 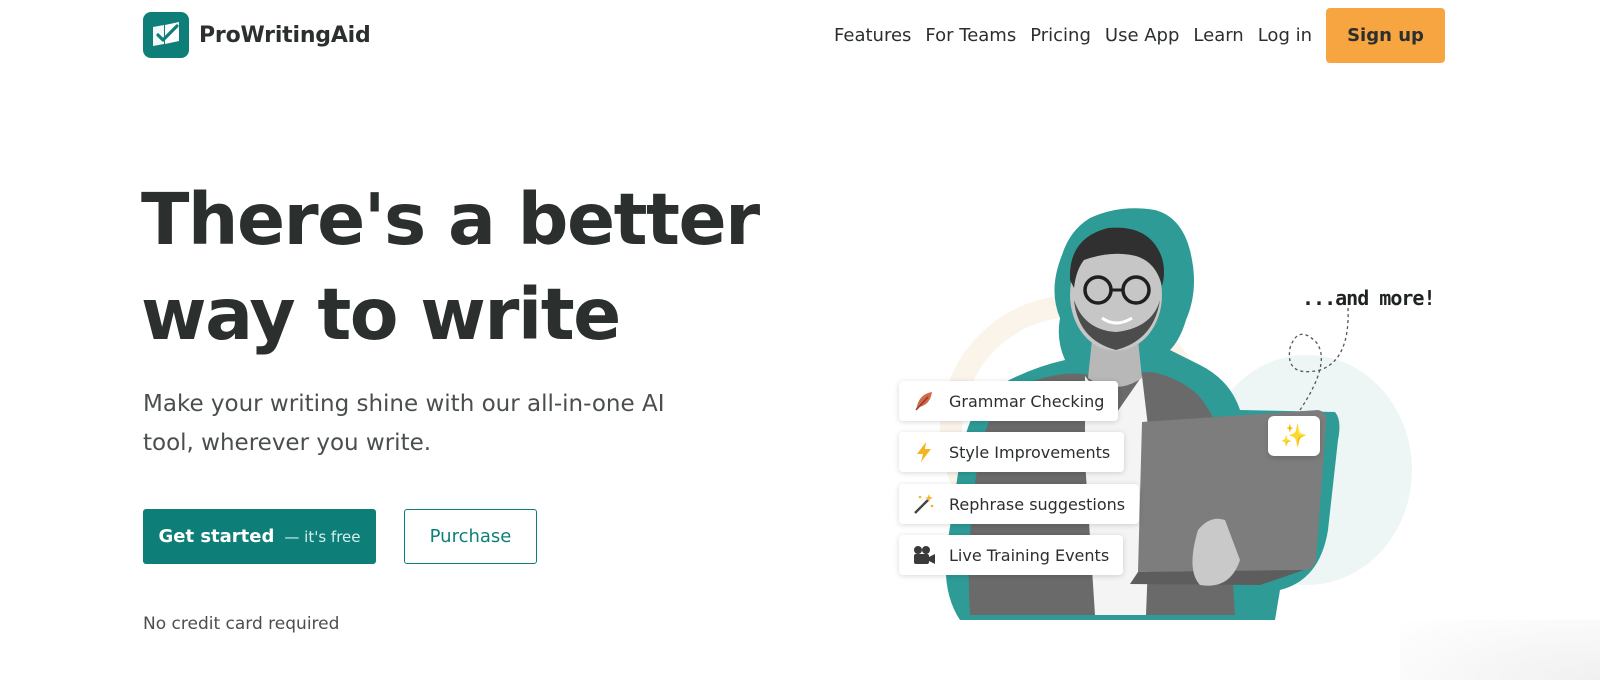 I want to click on feature-card-style: Style Improvements, so click(x=1012, y=452).